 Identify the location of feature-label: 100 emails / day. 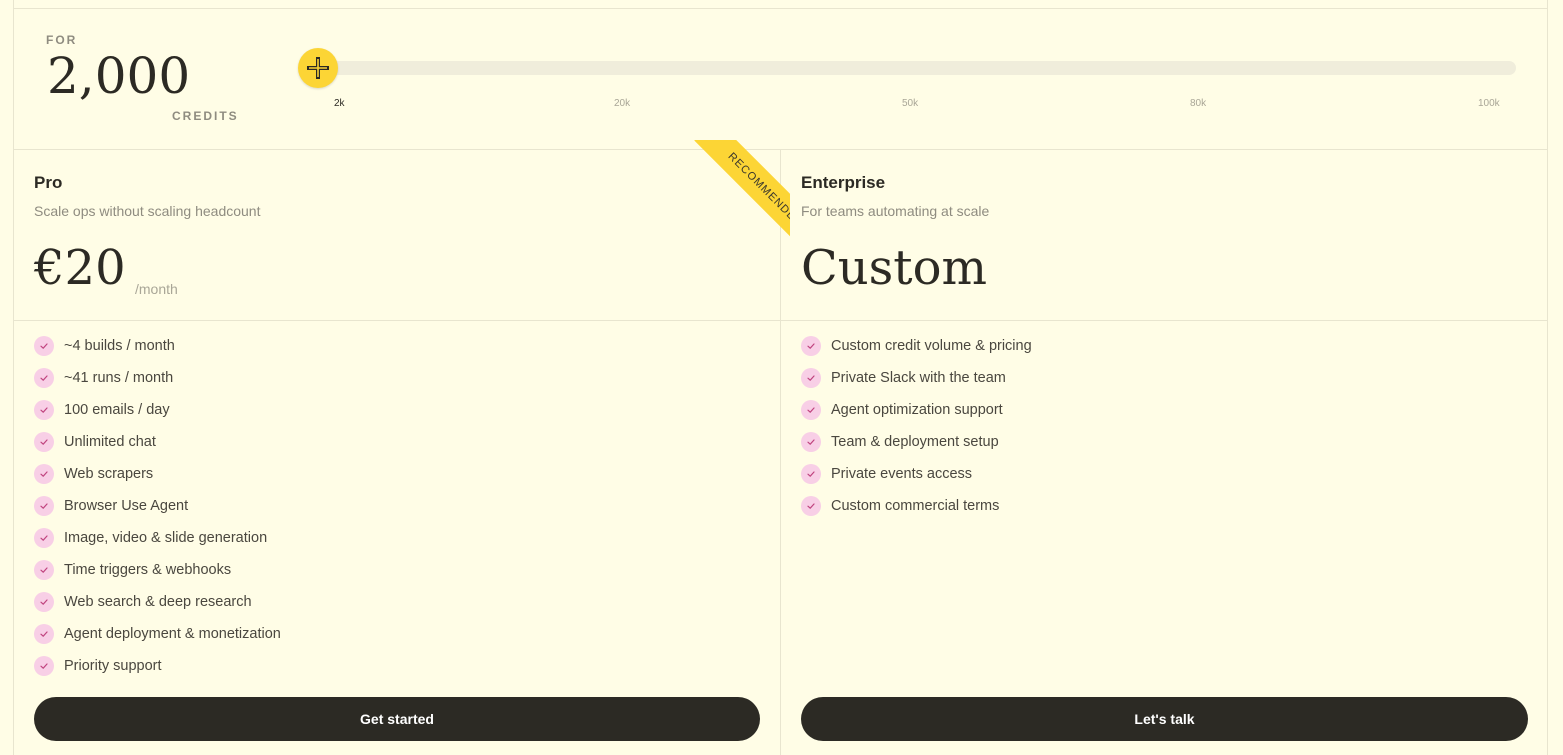
(117, 410).